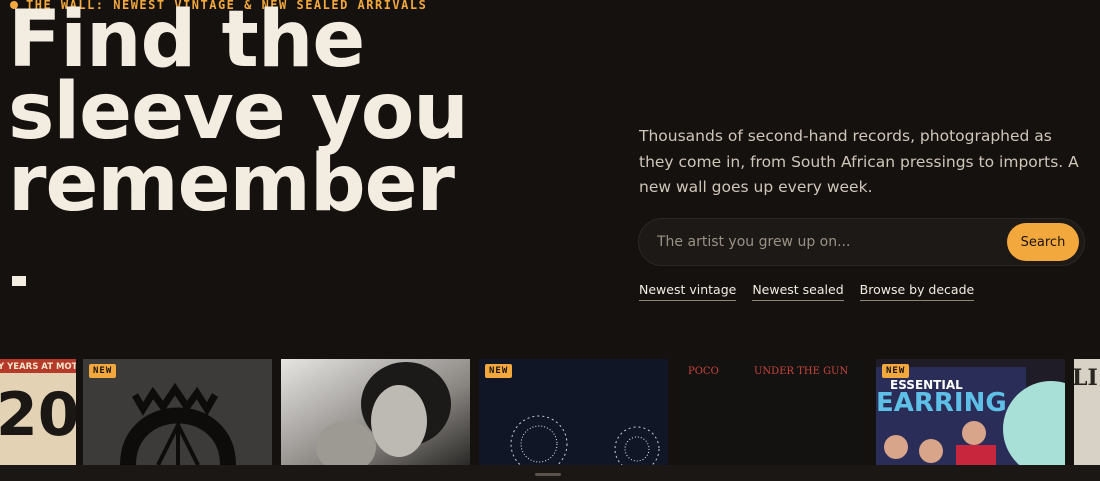 This screenshot has height=481, width=1100. I want to click on record-card, so click(375, 412).